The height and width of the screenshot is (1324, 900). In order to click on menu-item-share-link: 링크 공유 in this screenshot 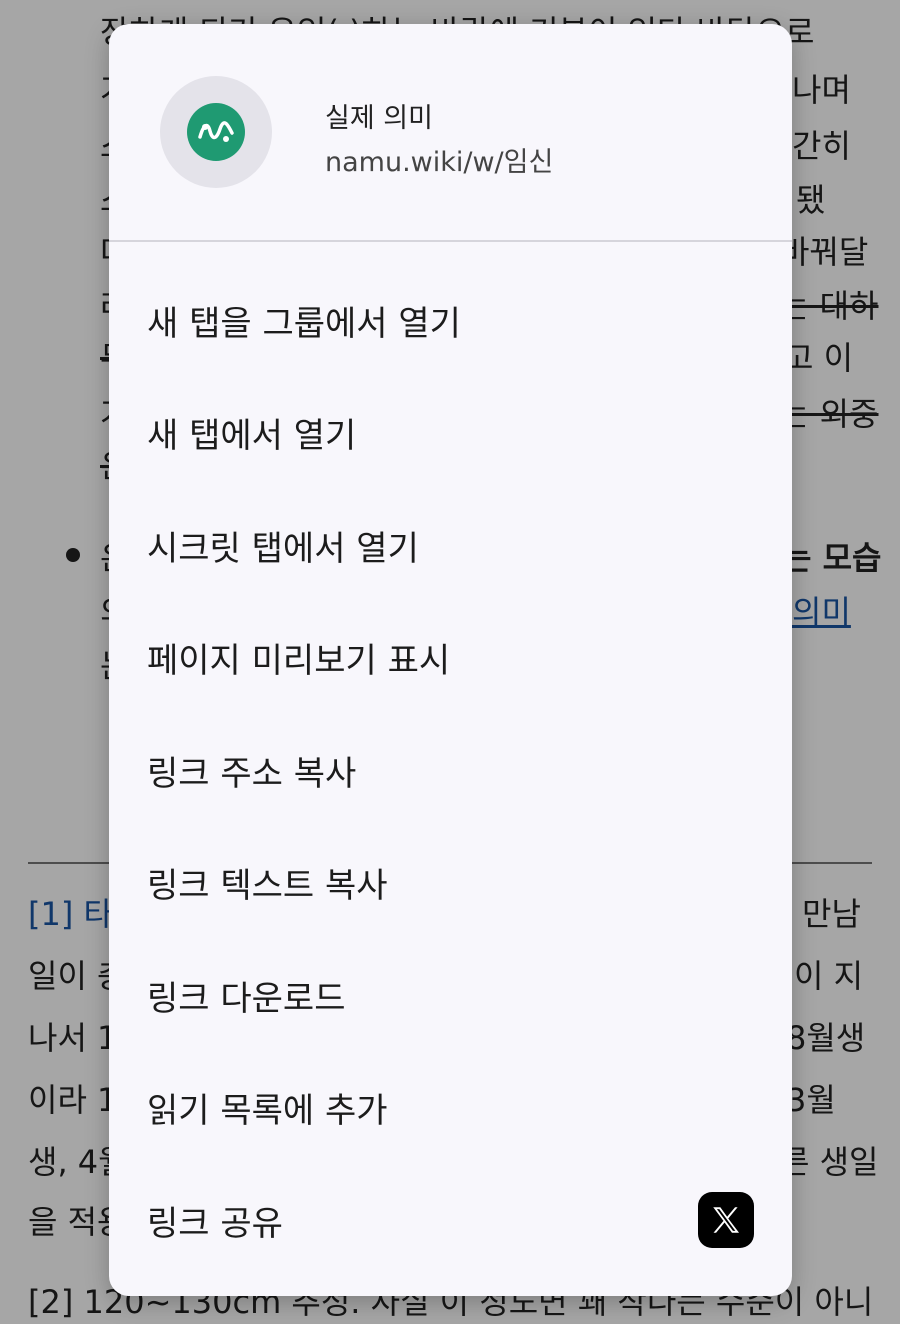, I will do `click(450, 1220)`.